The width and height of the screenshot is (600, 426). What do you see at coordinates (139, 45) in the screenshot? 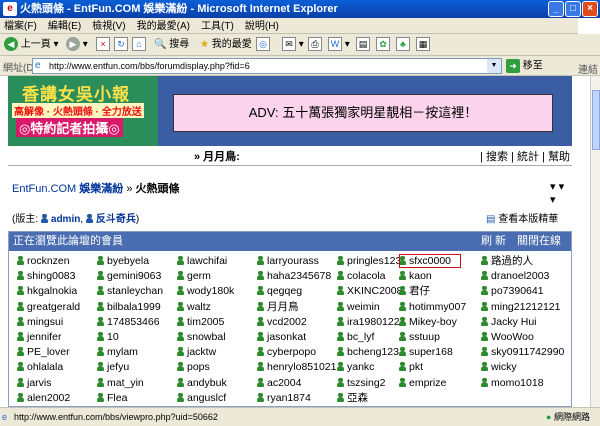
I see `home-button: ⌂` at bounding box center [139, 45].